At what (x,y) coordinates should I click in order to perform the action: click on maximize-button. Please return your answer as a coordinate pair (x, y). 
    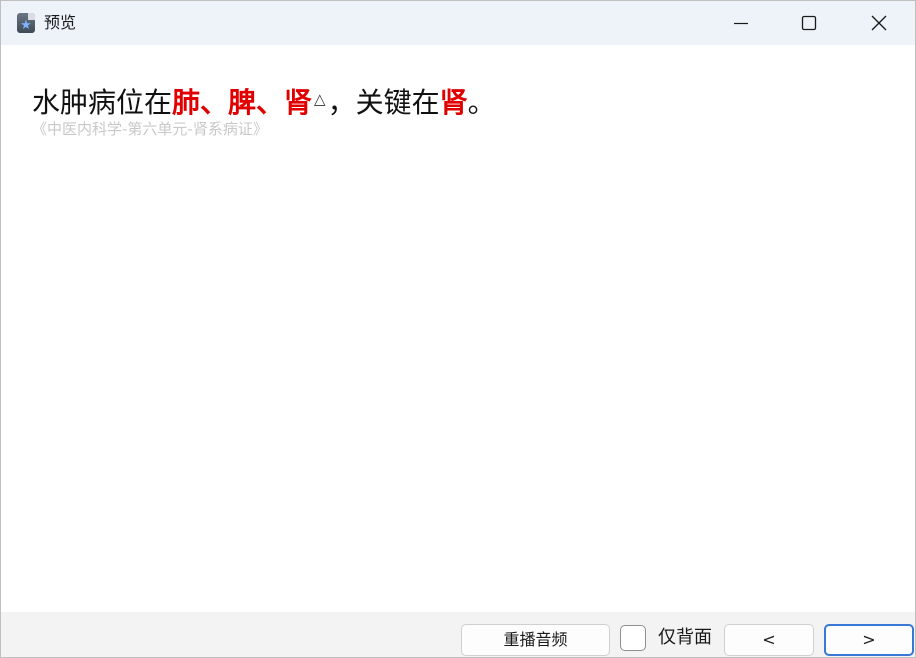
    Looking at the image, I should click on (809, 23).